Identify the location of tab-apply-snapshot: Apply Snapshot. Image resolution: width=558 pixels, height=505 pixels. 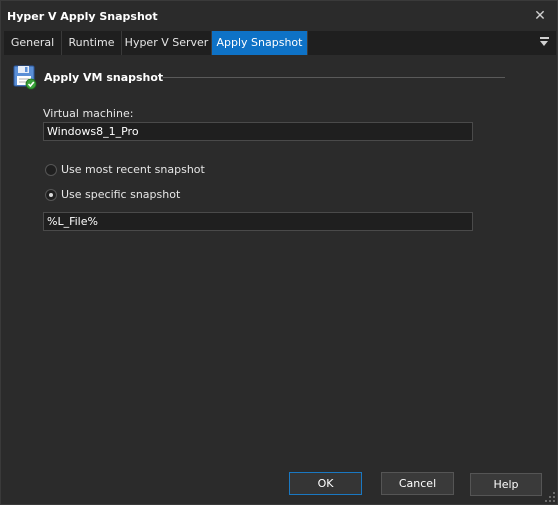
(260, 43).